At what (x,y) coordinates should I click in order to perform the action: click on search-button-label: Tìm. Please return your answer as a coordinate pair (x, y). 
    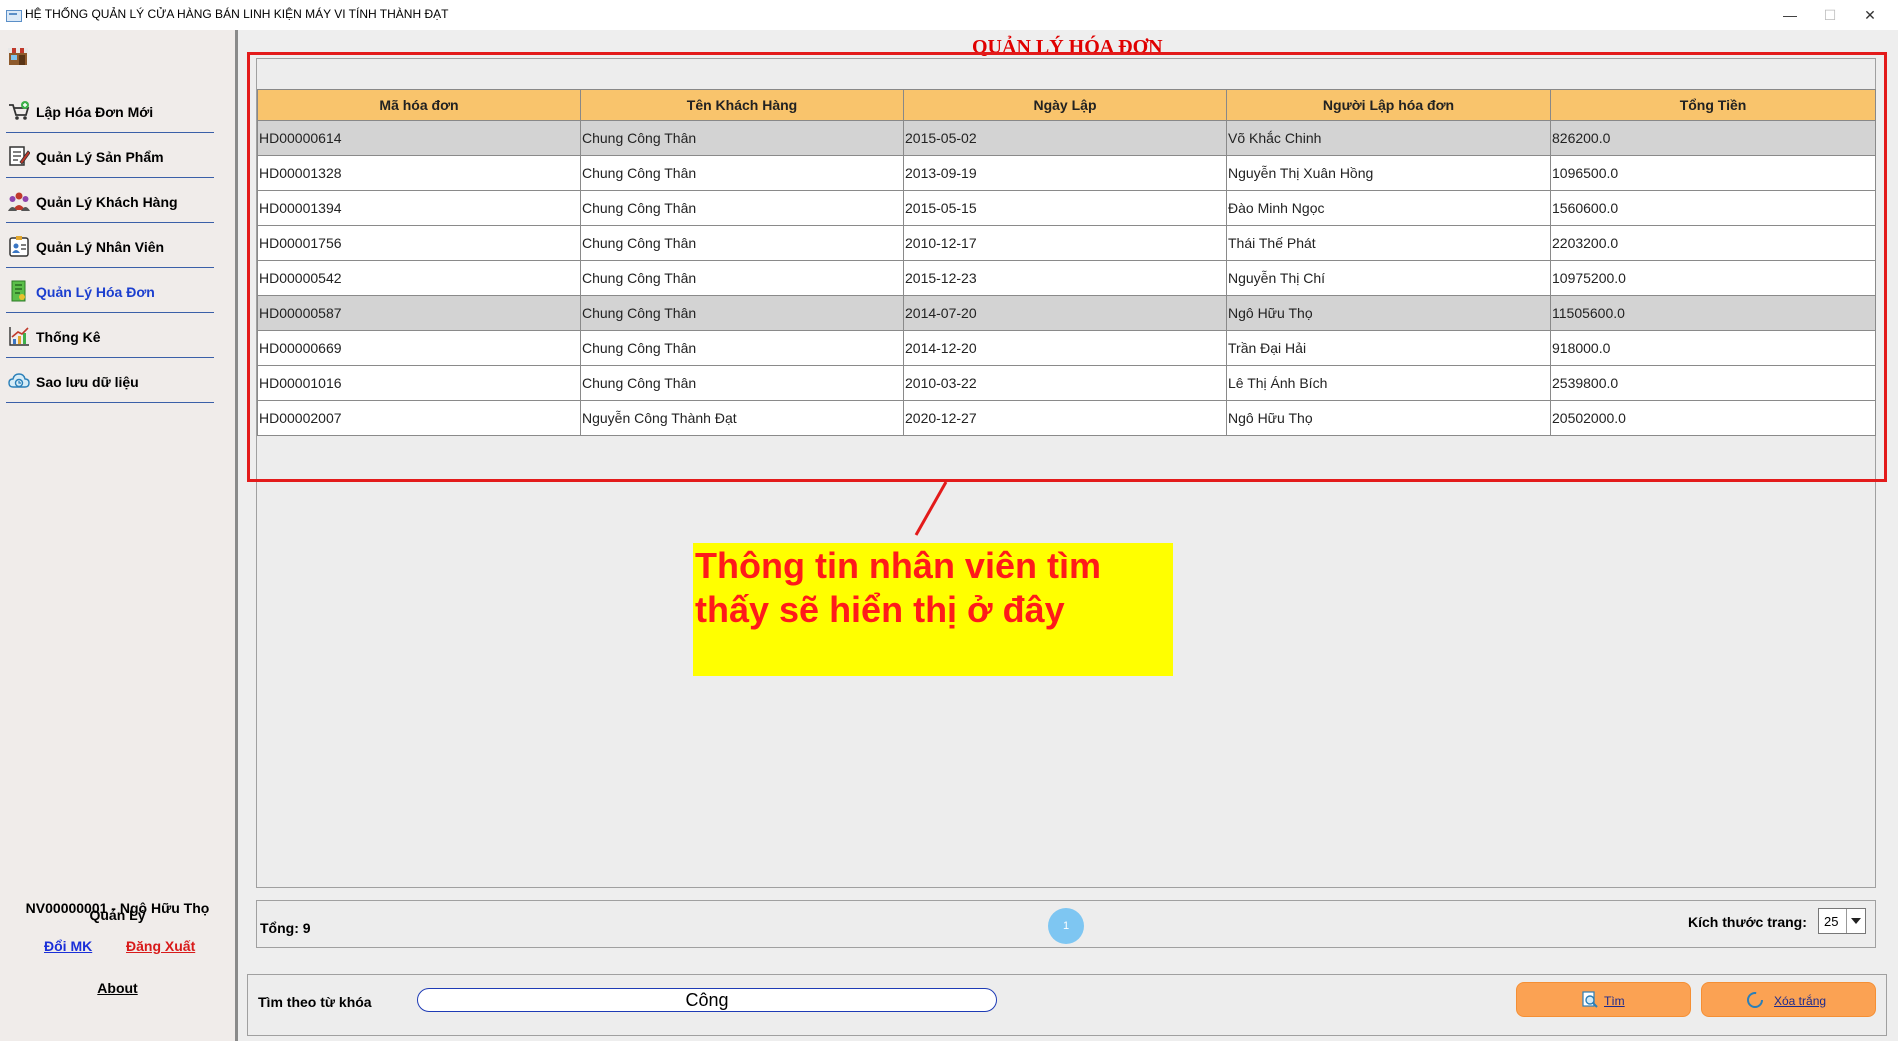
    Looking at the image, I should click on (1614, 1001).